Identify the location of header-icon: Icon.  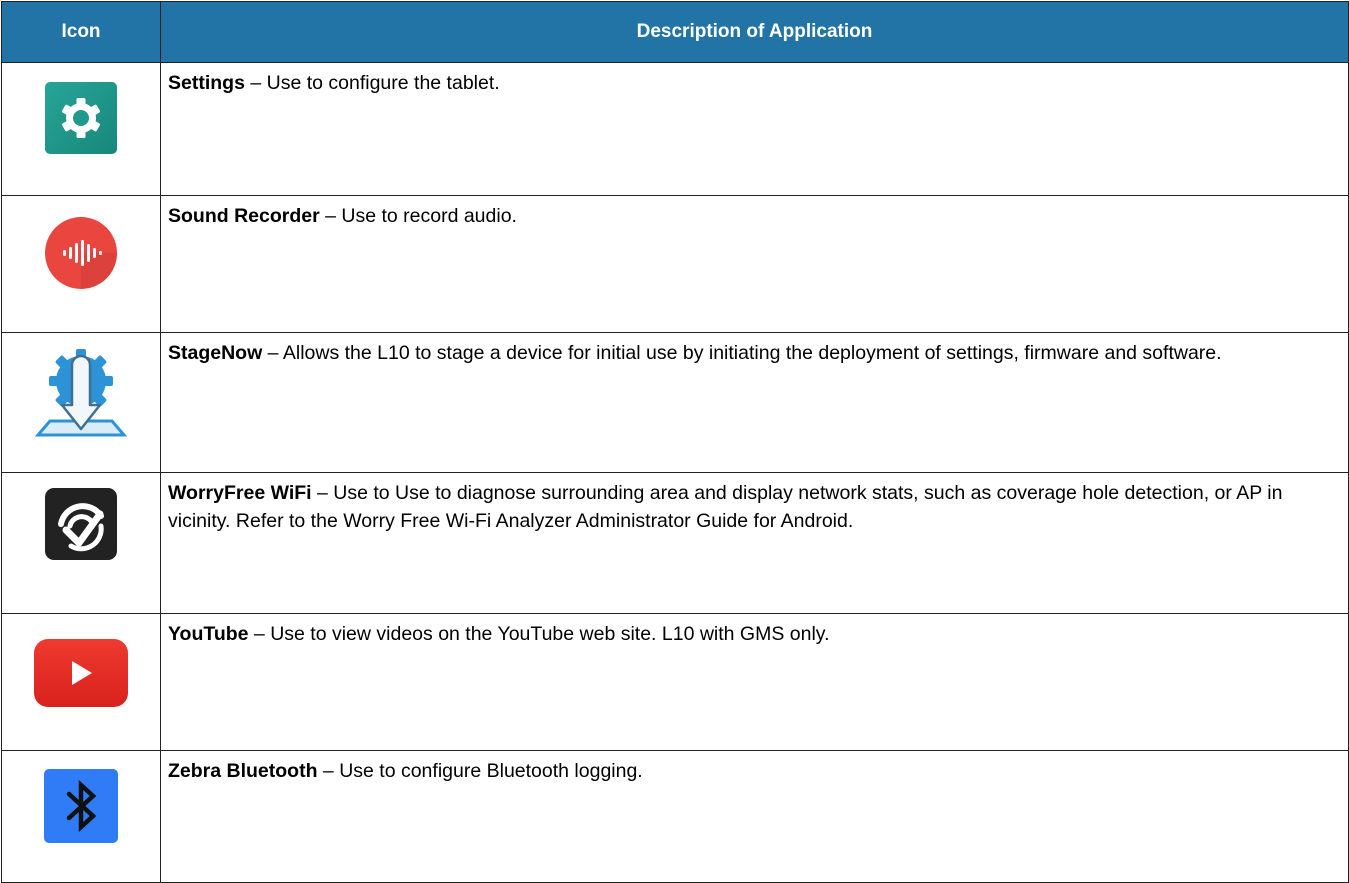
(81, 32).